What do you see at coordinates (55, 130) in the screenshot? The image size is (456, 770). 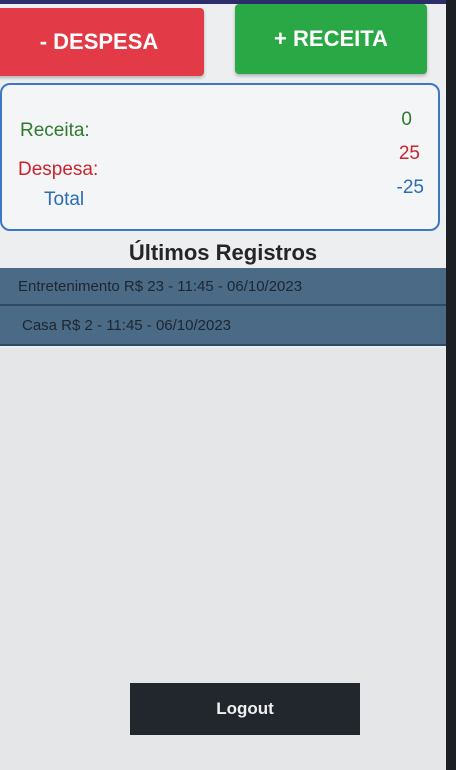 I see `receita-label: Receita:` at bounding box center [55, 130].